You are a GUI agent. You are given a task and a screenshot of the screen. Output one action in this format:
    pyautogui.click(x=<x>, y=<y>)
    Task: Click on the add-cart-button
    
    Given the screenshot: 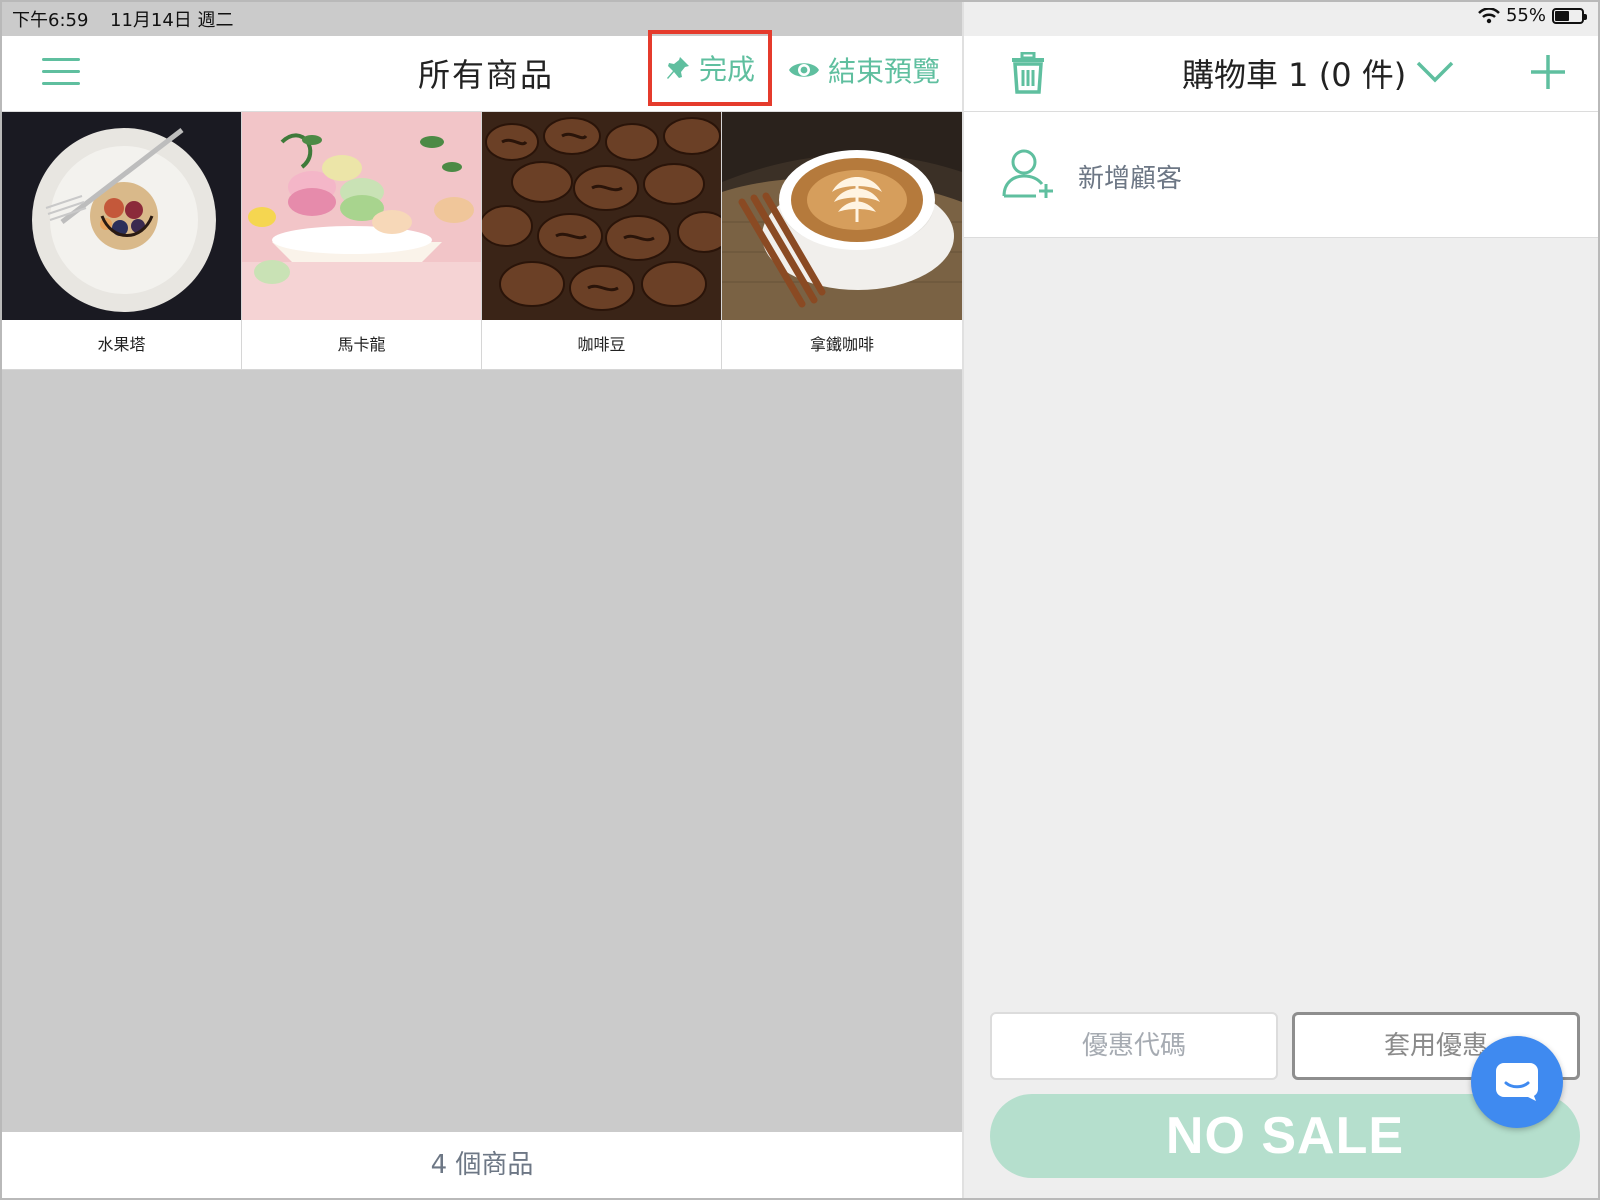 What is the action you would take?
    pyautogui.click(x=1548, y=74)
    